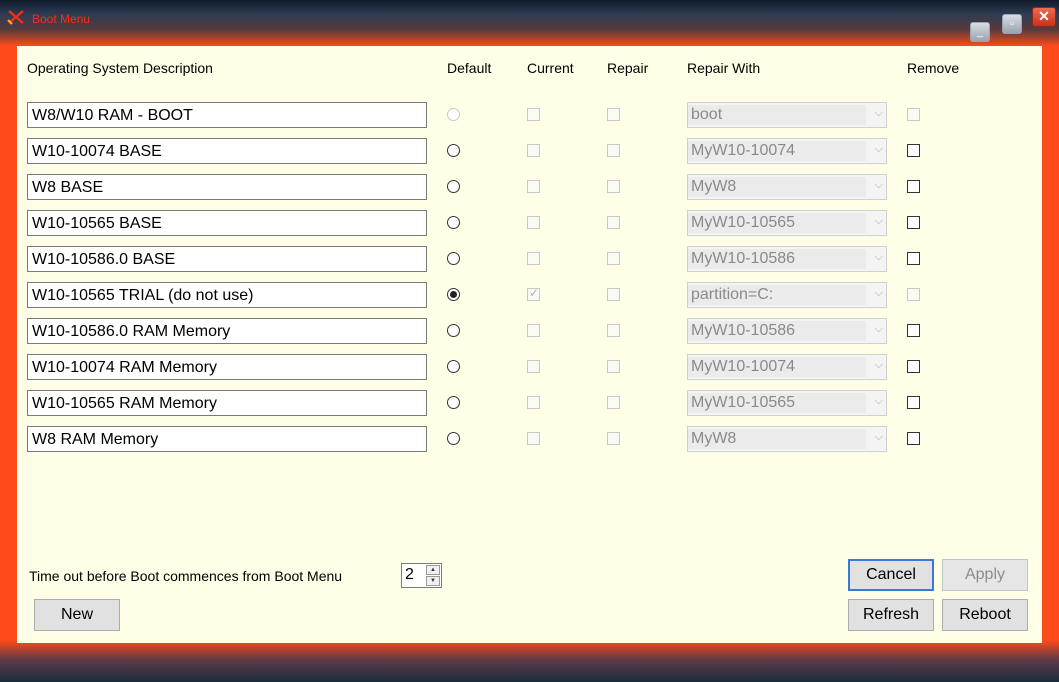  What do you see at coordinates (433, 581) in the screenshot?
I see `spin-down-icon: ▼` at bounding box center [433, 581].